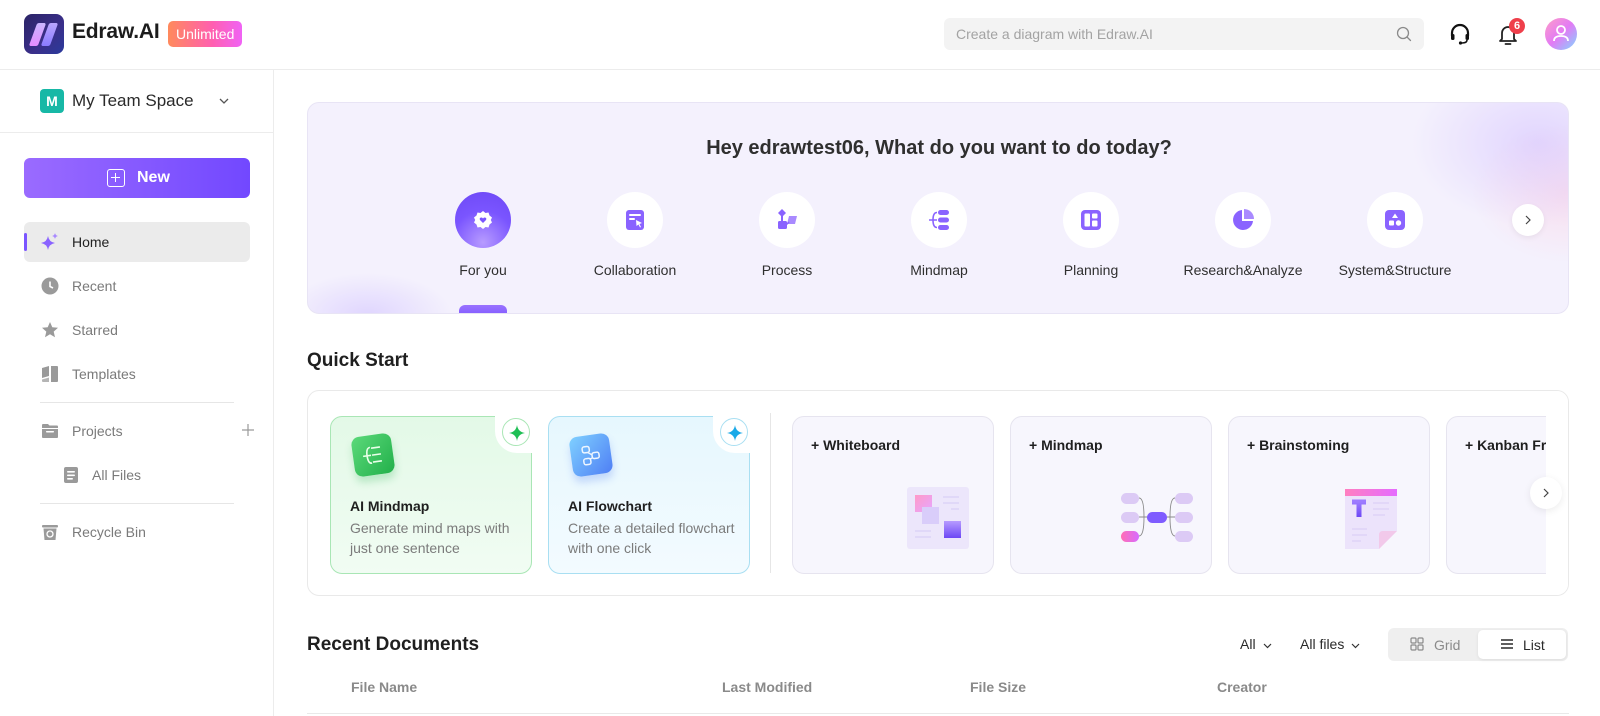  Describe the element at coordinates (483, 220) in the screenshot. I see `for-you-icon` at that location.